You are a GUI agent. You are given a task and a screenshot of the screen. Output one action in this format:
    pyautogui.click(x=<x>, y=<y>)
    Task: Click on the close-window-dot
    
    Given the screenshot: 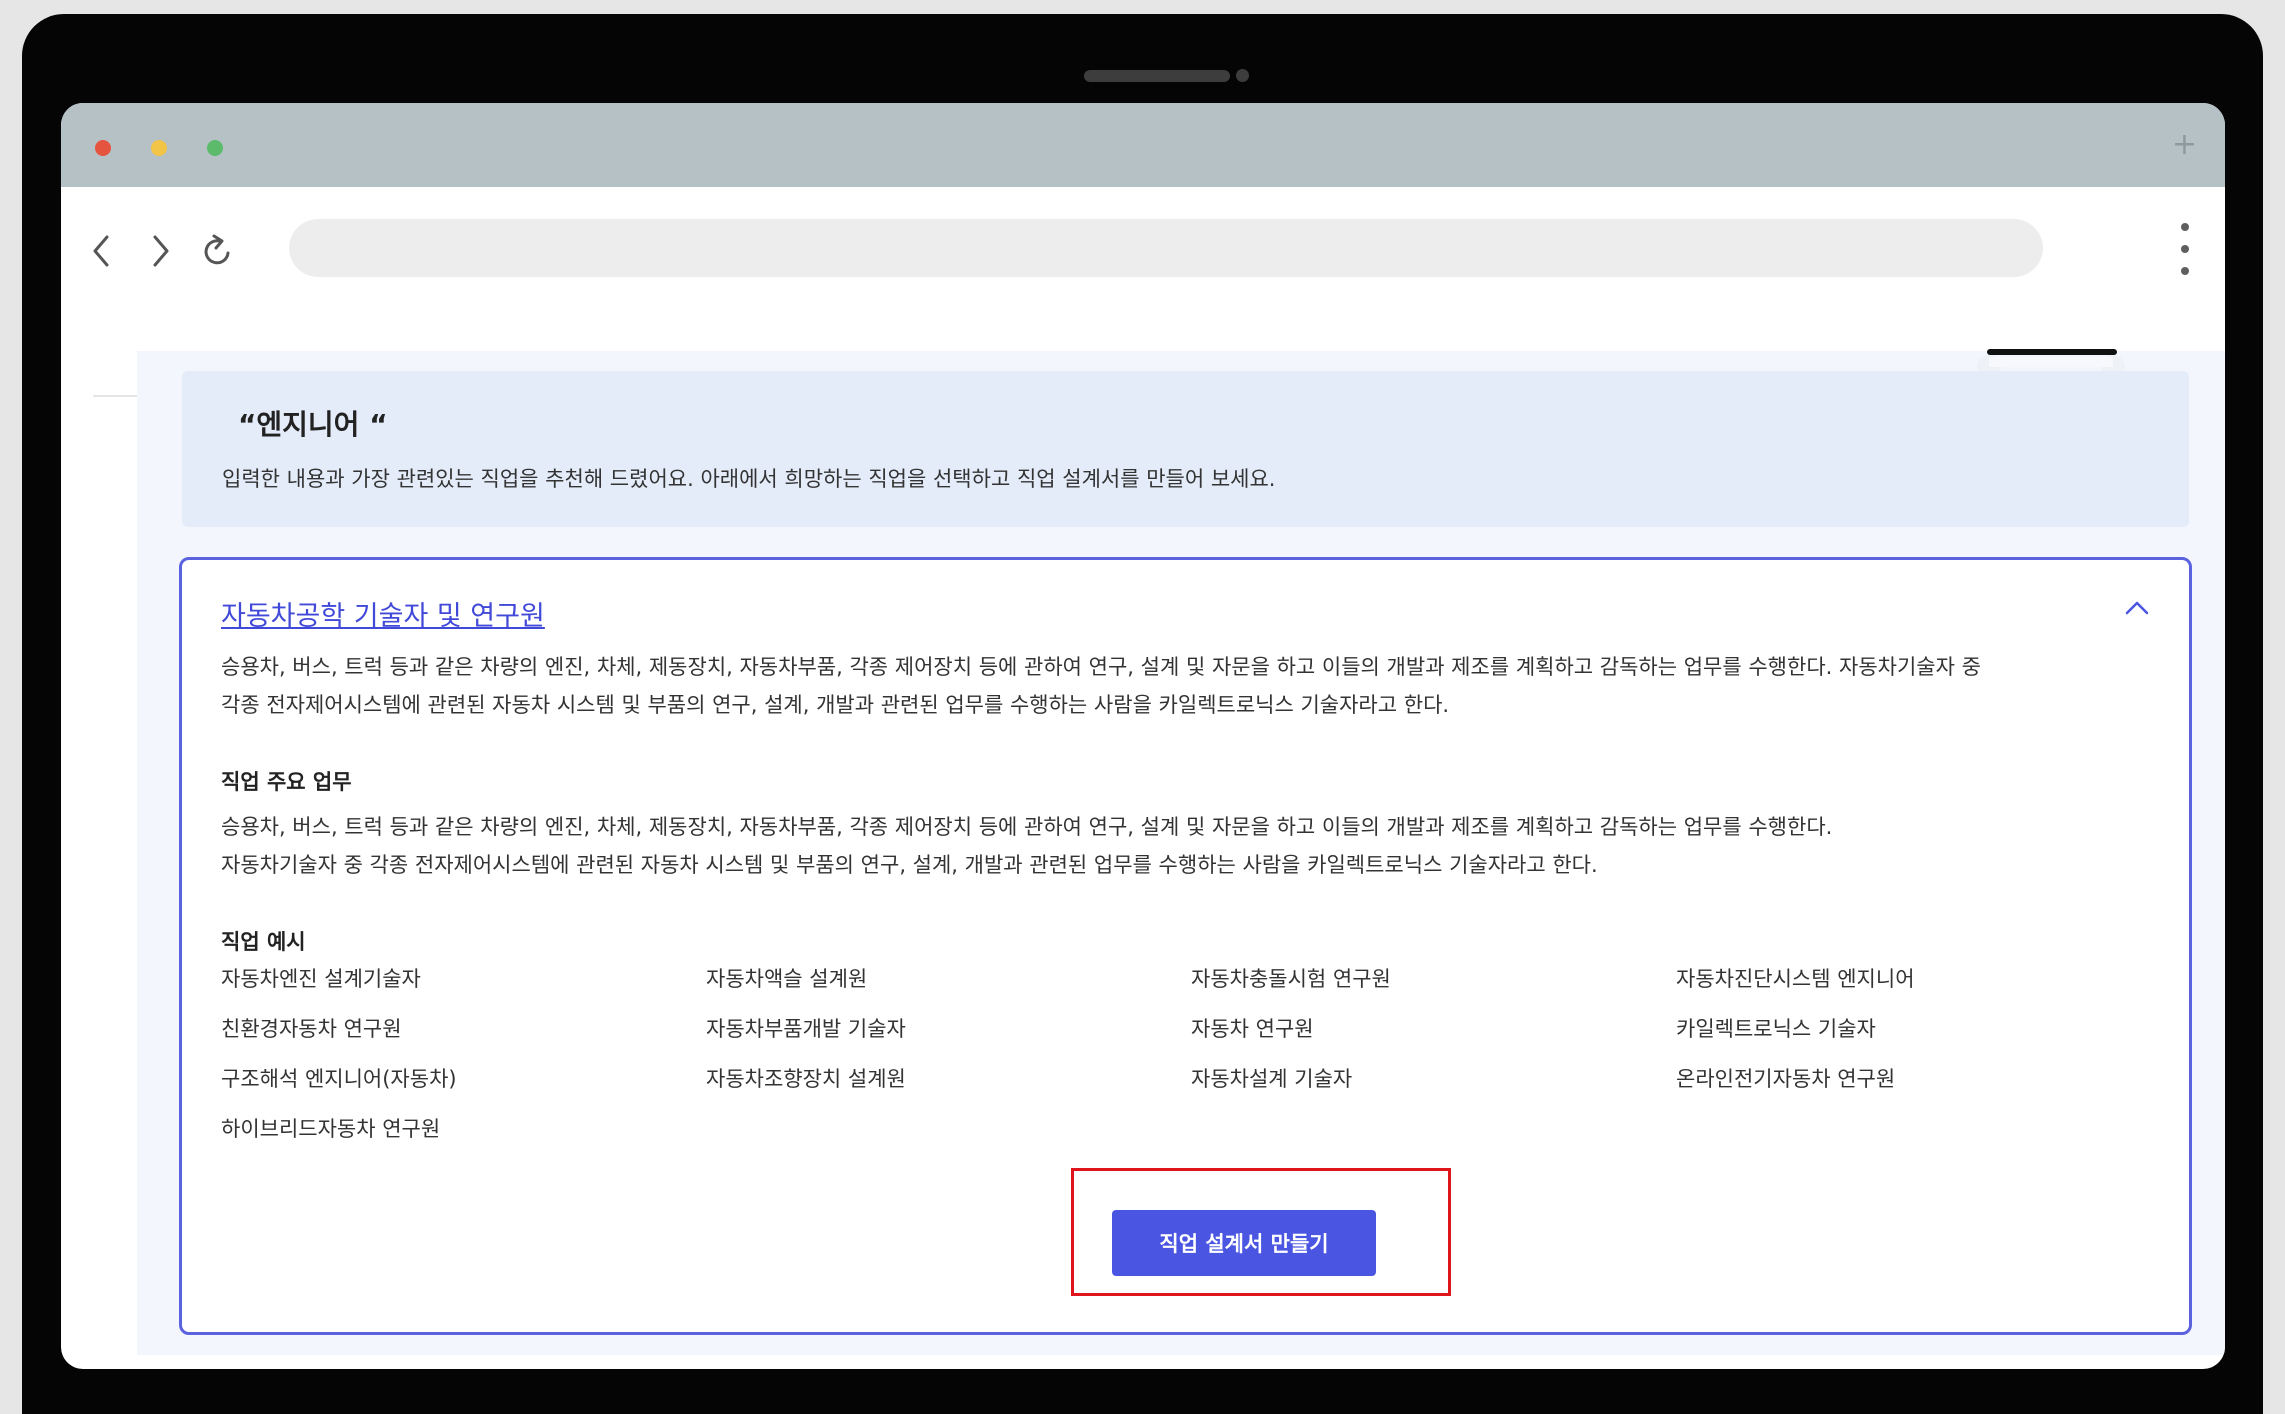 What is the action you would take?
    pyautogui.click(x=103, y=148)
    